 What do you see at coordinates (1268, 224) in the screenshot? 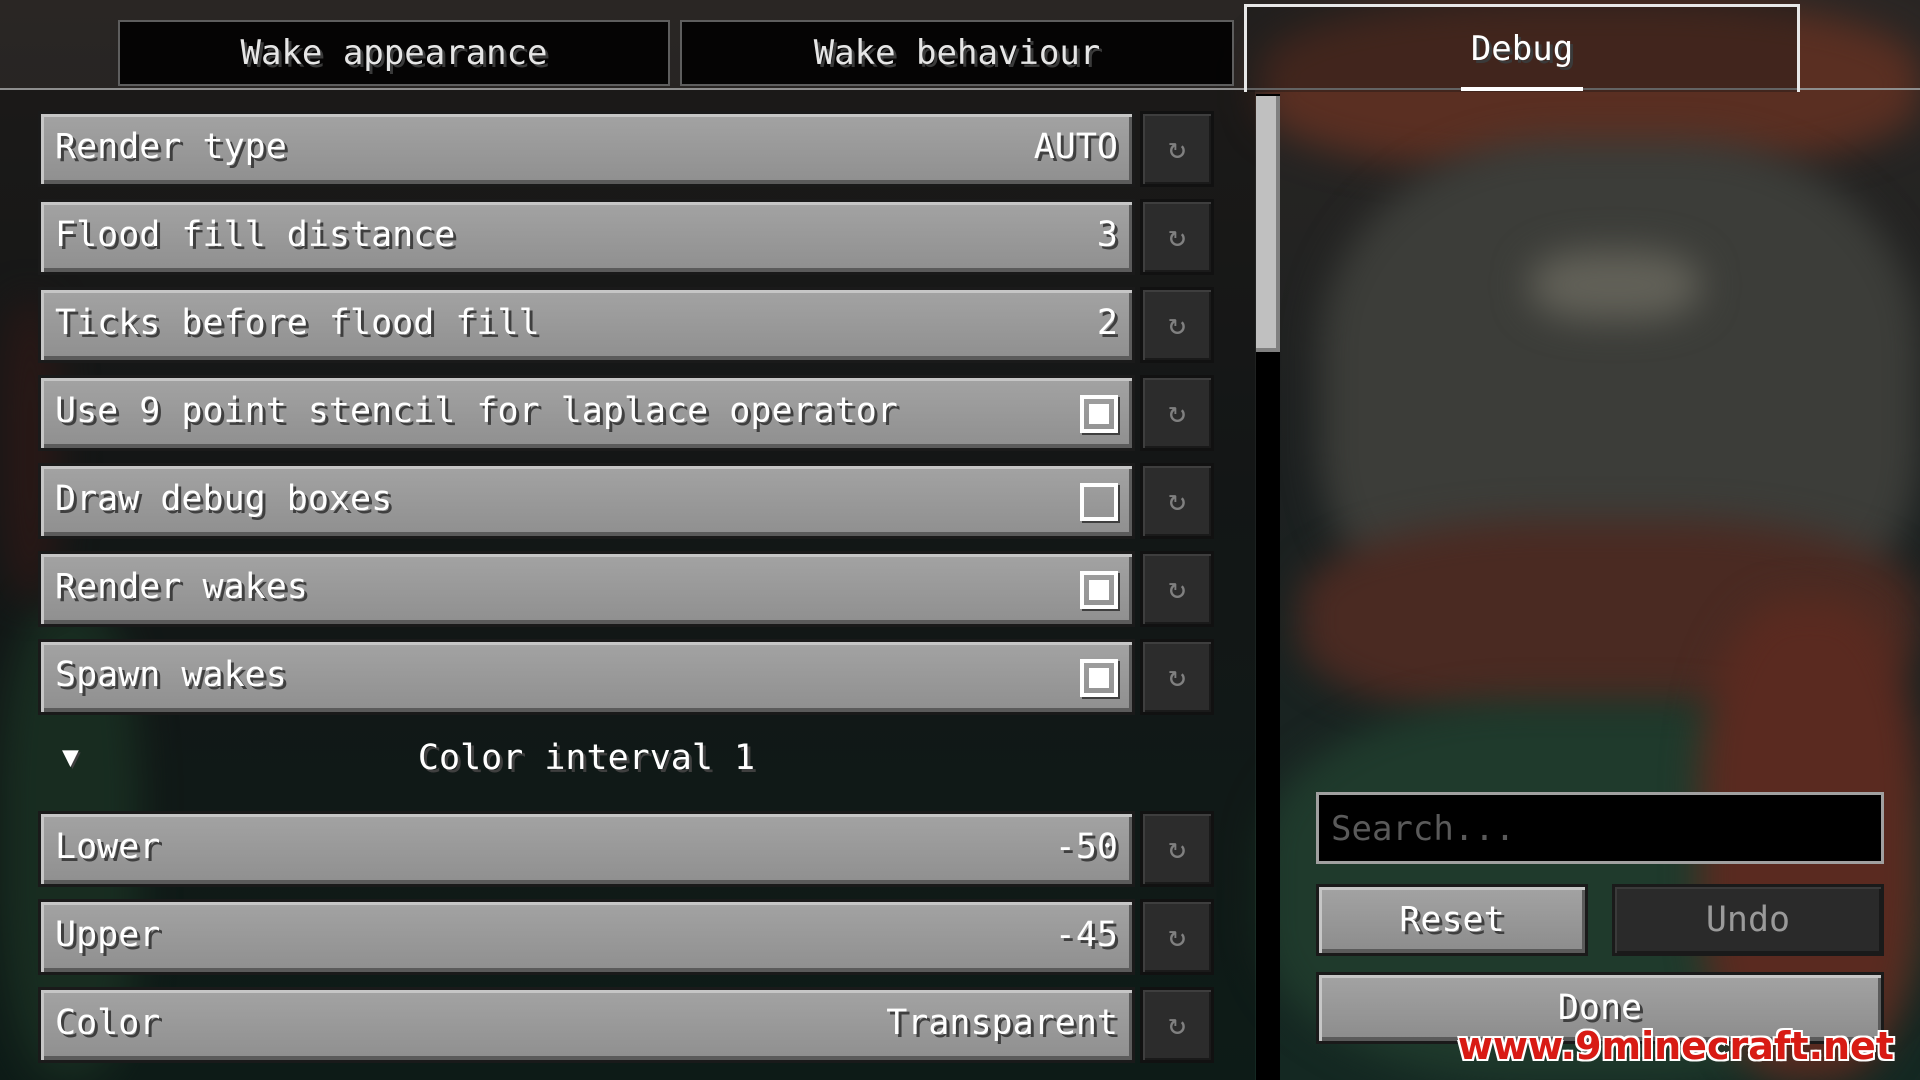
I see `scrollbar-thumb` at bounding box center [1268, 224].